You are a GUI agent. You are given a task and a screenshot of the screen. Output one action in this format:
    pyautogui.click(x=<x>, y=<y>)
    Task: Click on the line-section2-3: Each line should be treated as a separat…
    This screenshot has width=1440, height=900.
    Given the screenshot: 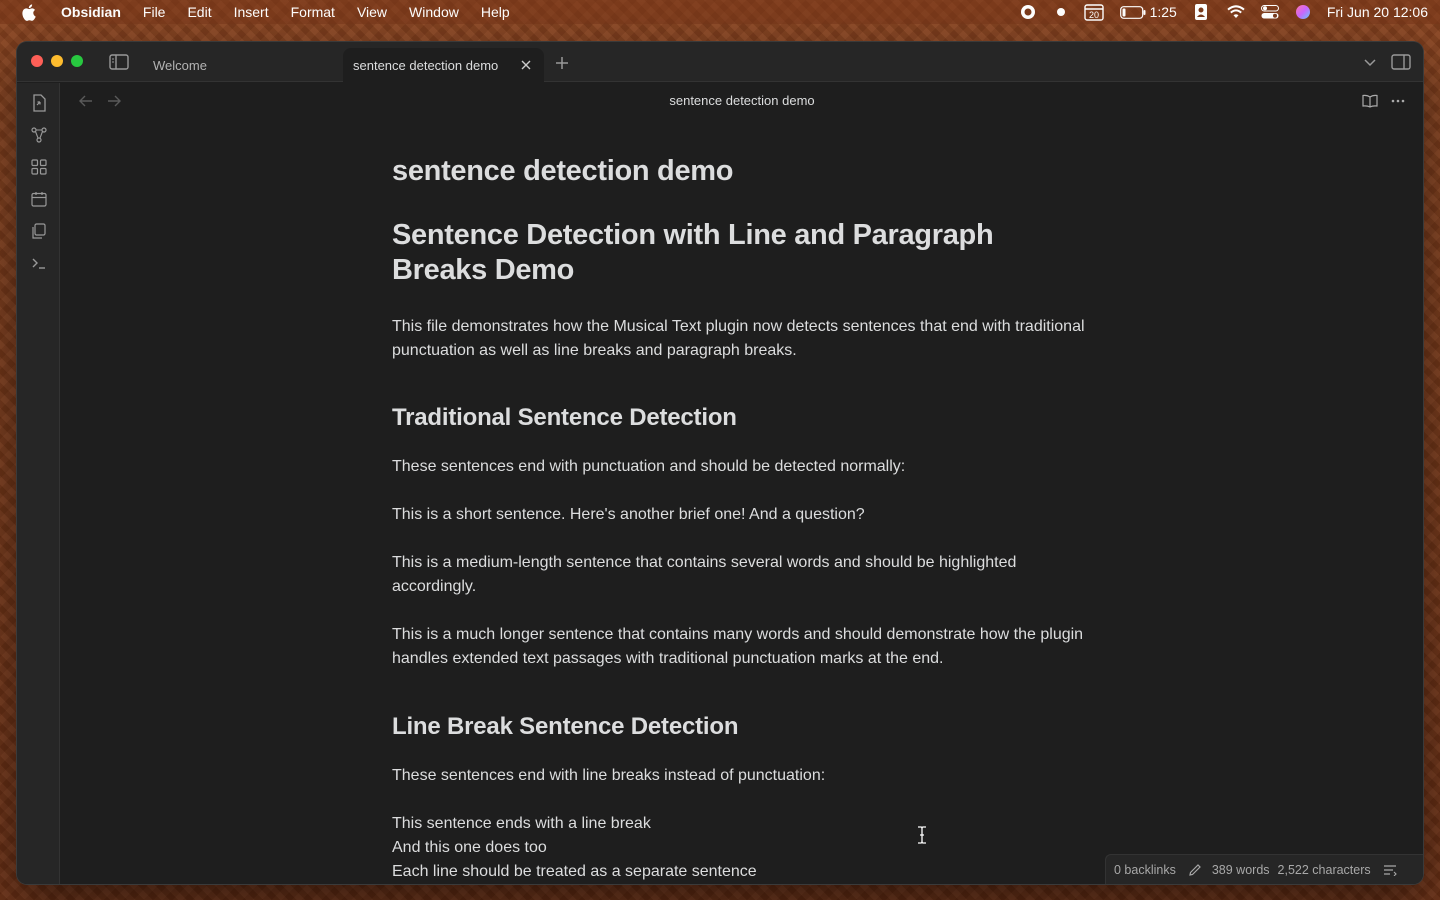 What is the action you would take?
    pyautogui.click(x=742, y=872)
    